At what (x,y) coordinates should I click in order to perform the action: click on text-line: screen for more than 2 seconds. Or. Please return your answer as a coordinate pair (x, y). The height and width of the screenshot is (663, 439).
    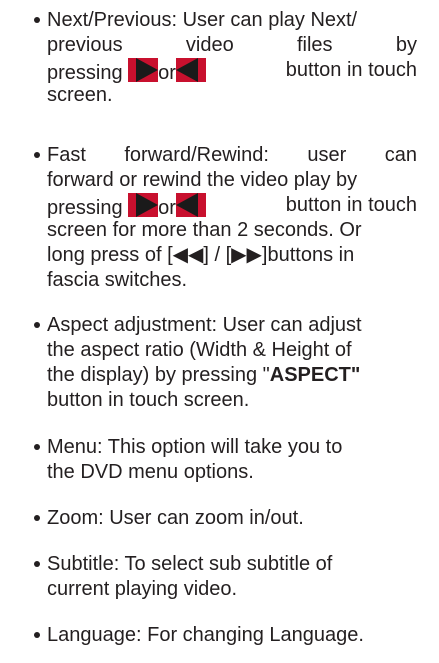
    Looking at the image, I should click on (204, 230).